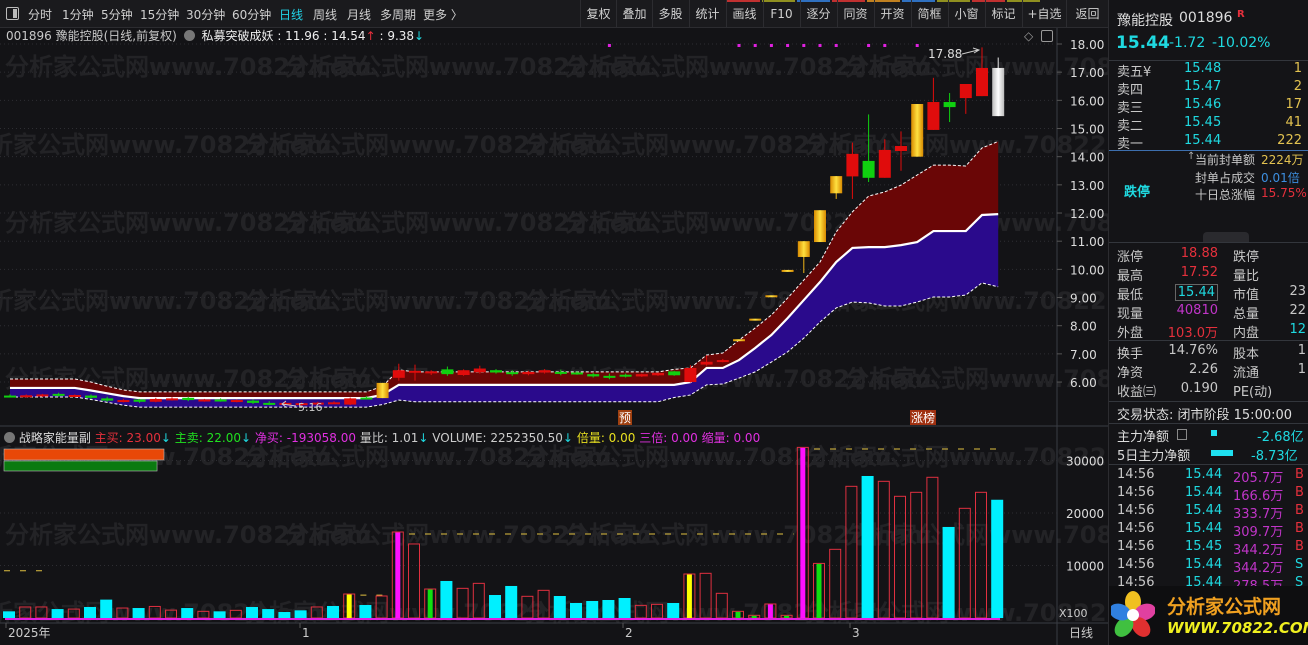 The height and width of the screenshot is (645, 1308). Describe the element at coordinates (1044, 14) in the screenshot. I see `toolbar-button: +自选` at that location.